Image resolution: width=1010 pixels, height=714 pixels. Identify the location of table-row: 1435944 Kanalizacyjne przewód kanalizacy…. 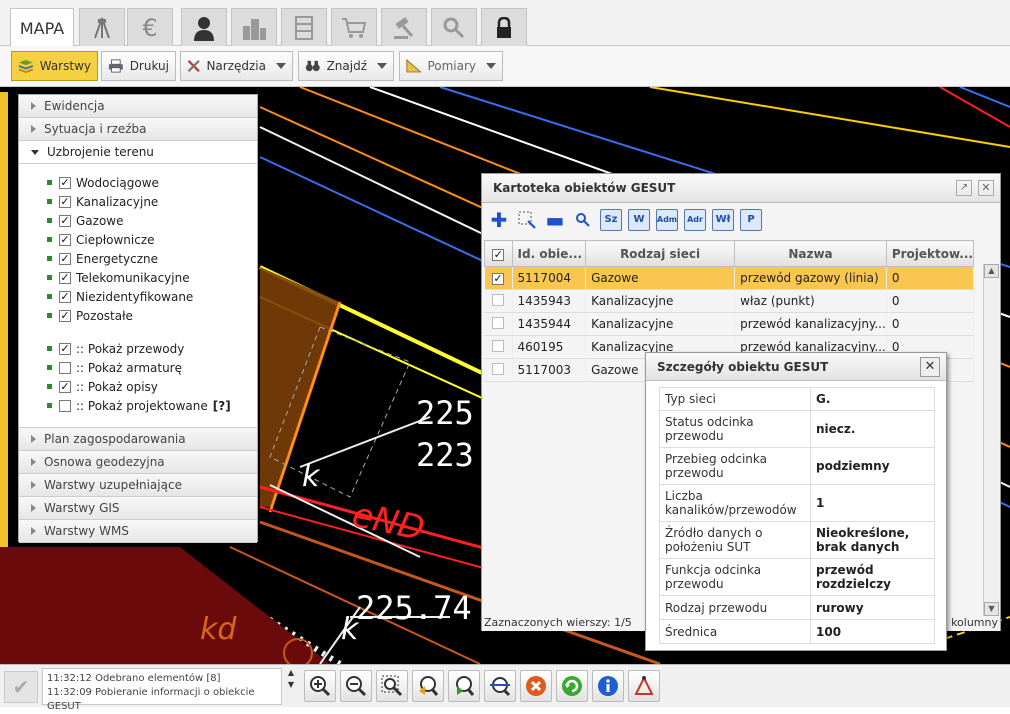
(729, 324).